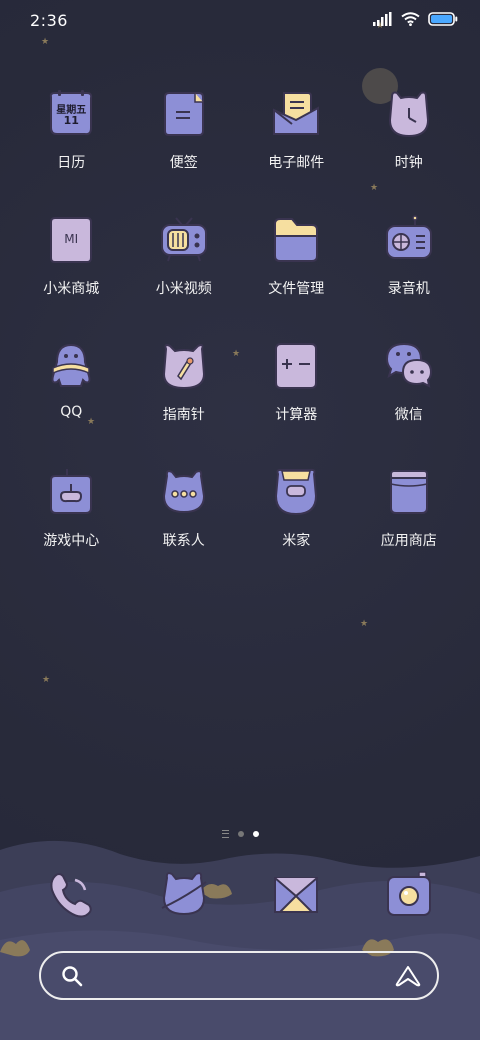  What do you see at coordinates (296, 403) in the screenshot?
I see `app-calculator: 计算器` at bounding box center [296, 403].